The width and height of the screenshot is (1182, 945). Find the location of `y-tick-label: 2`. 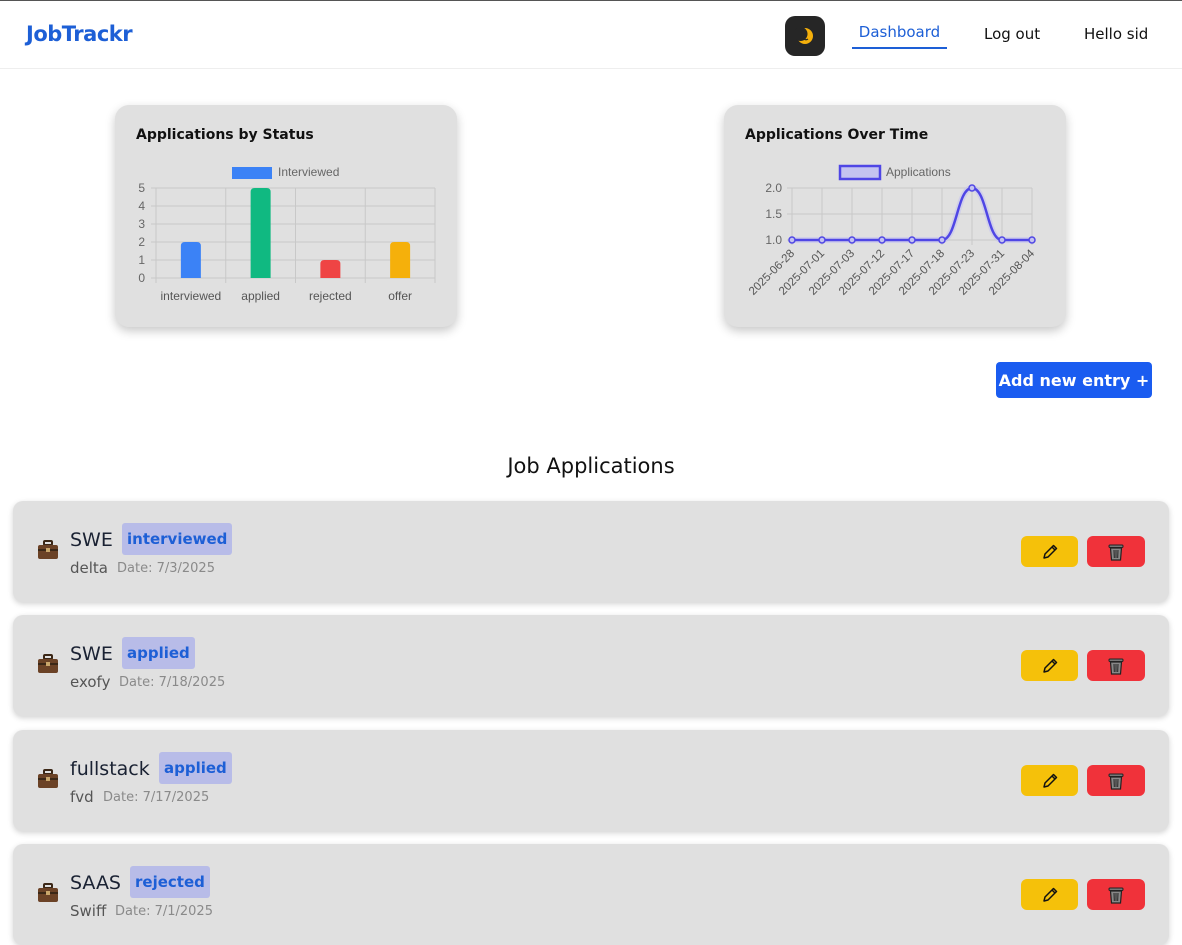

y-tick-label: 2 is located at coordinates (141, 242).